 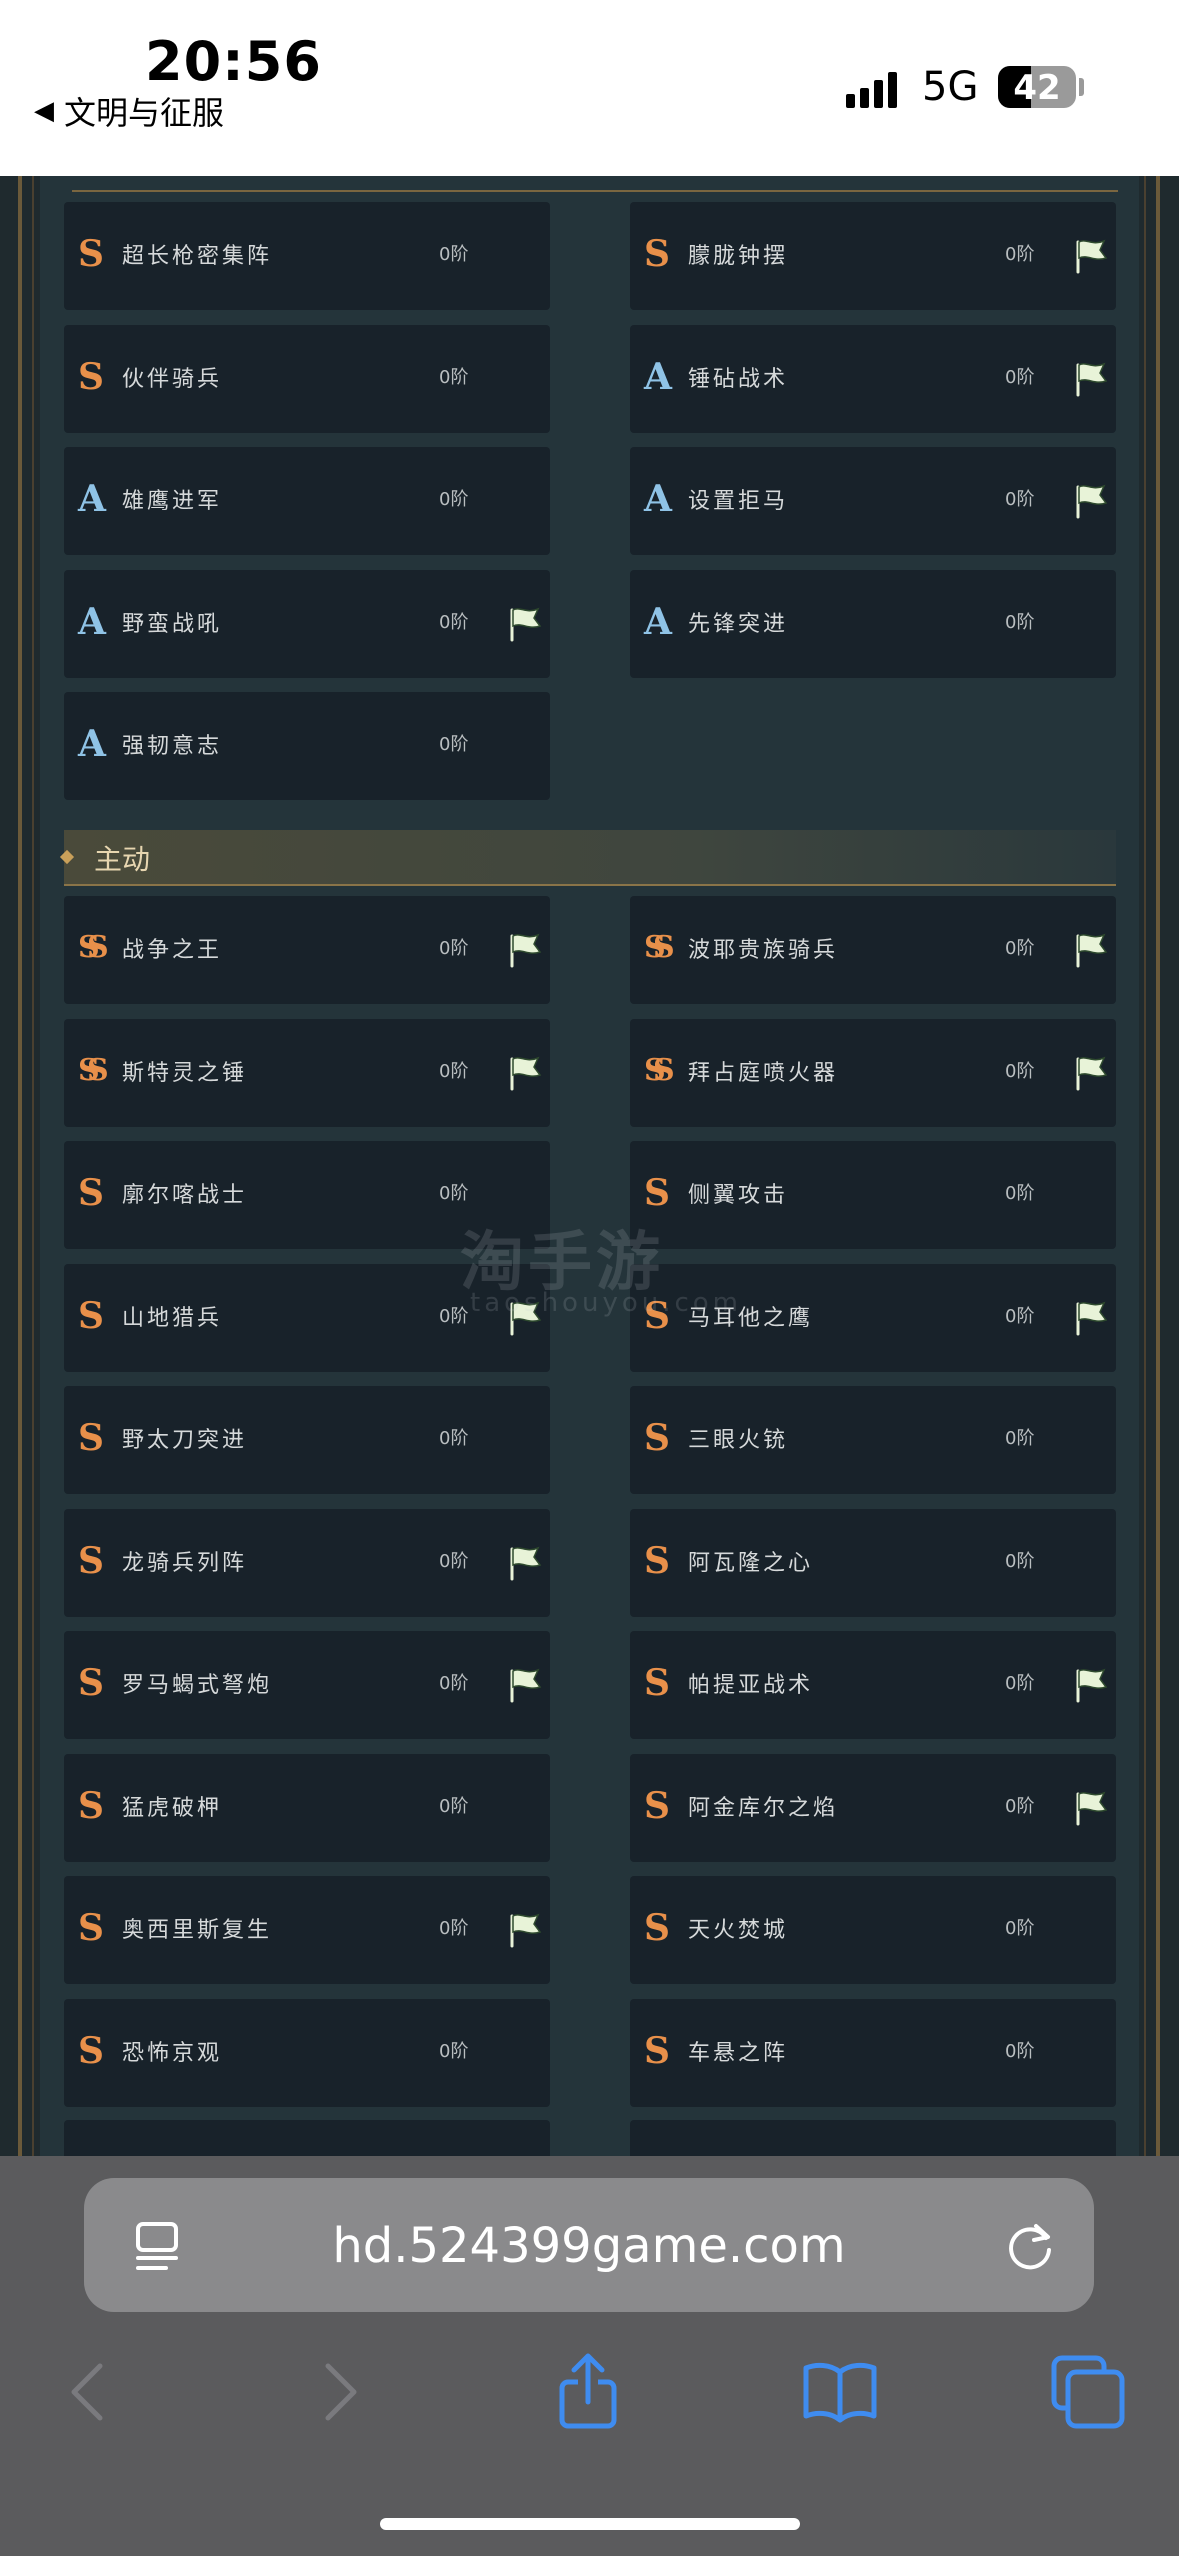 What do you see at coordinates (307, 256) in the screenshot?
I see `skill-card: S 超长枪密集阵 0阶` at bounding box center [307, 256].